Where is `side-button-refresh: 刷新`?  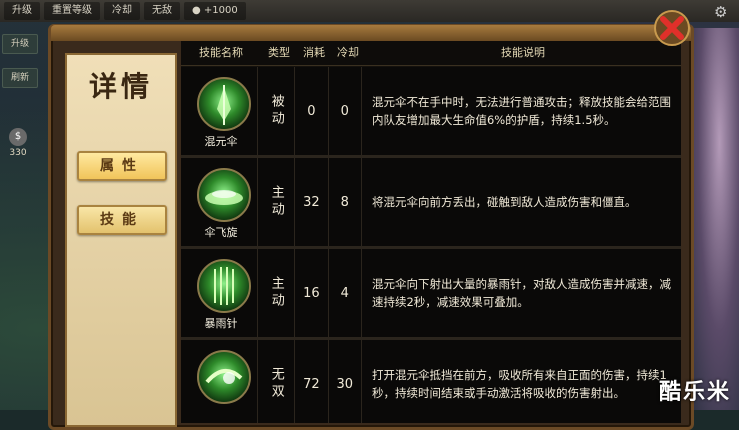 side-button-refresh: 刷新 is located at coordinates (20, 78).